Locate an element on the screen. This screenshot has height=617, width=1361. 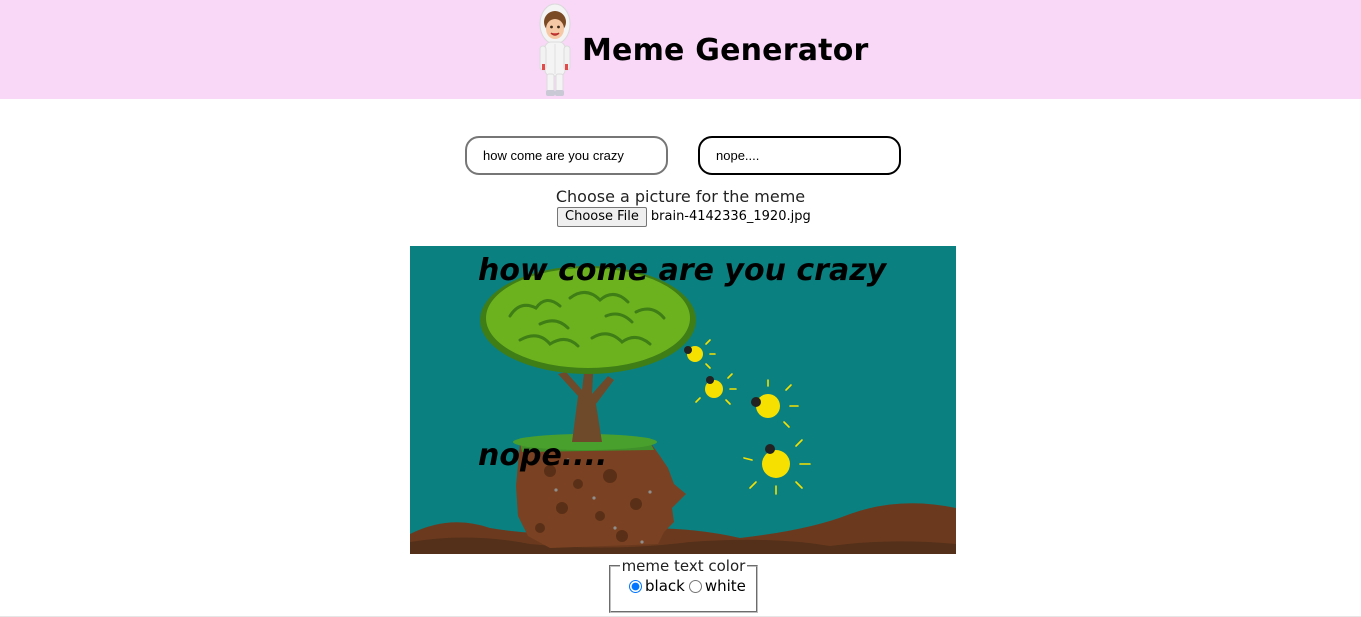
text-color-fieldset: meme text color black white is located at coordinates (683, 585).